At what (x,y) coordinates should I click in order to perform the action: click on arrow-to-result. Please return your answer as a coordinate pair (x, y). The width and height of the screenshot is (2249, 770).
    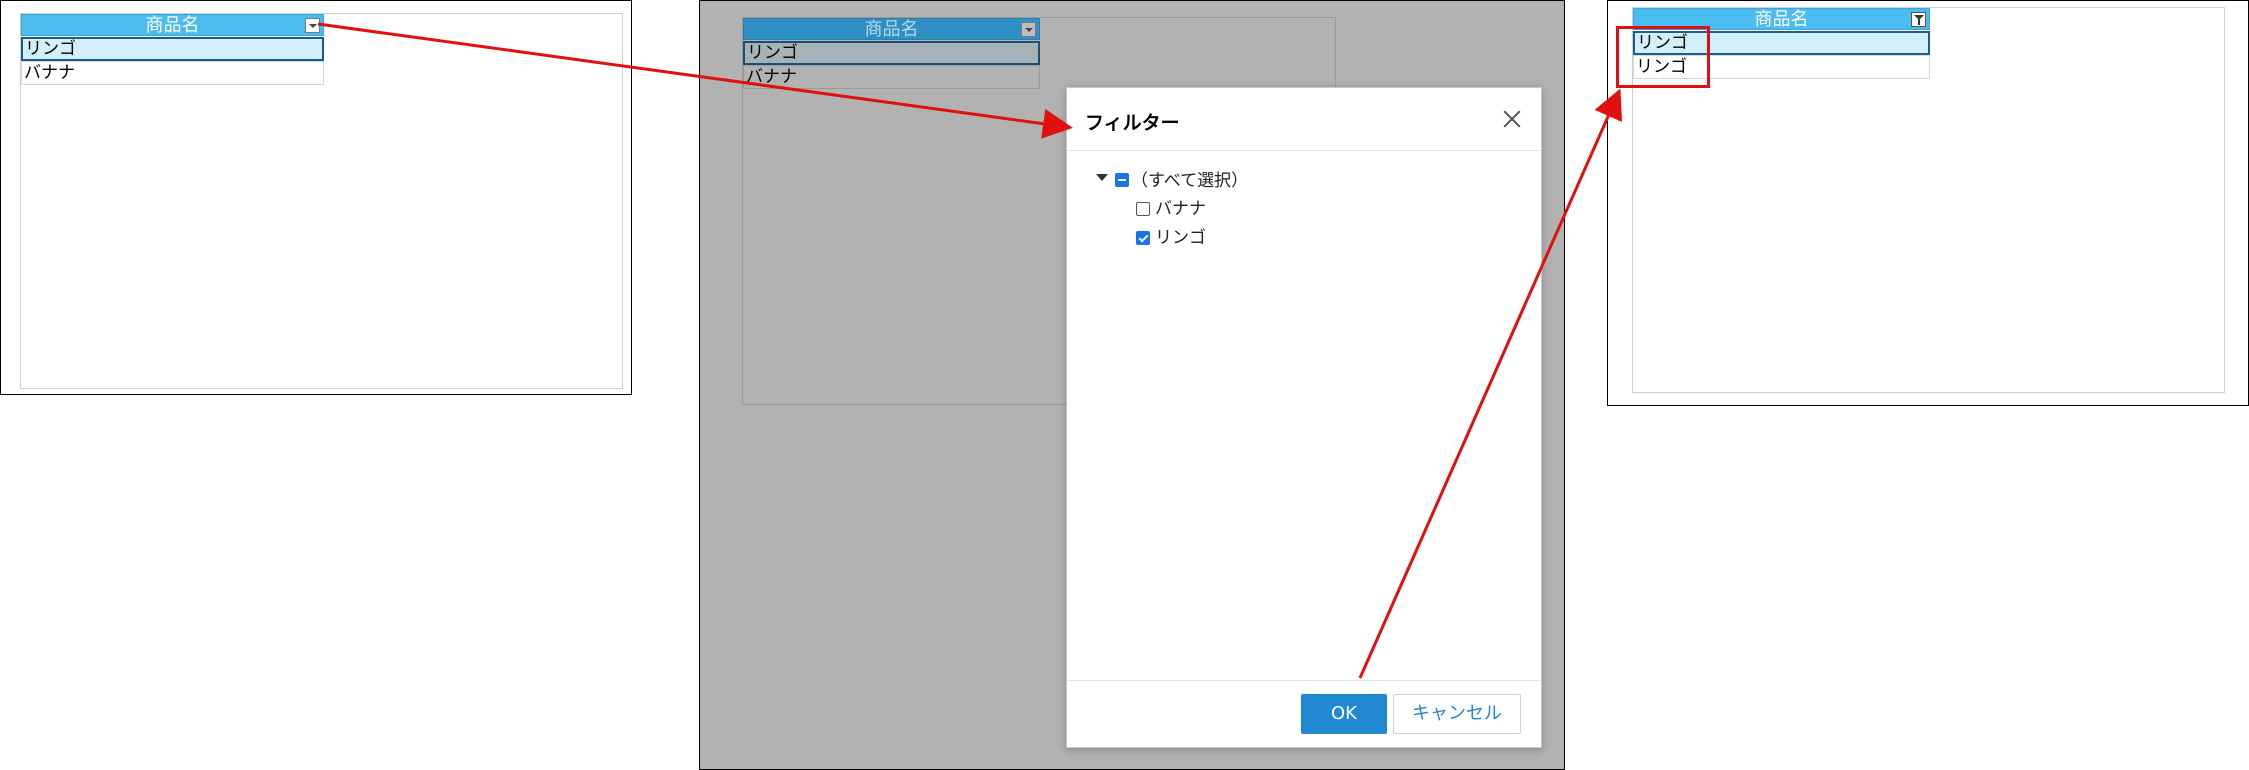
    Looking at the image, I should click on (1490, 383).